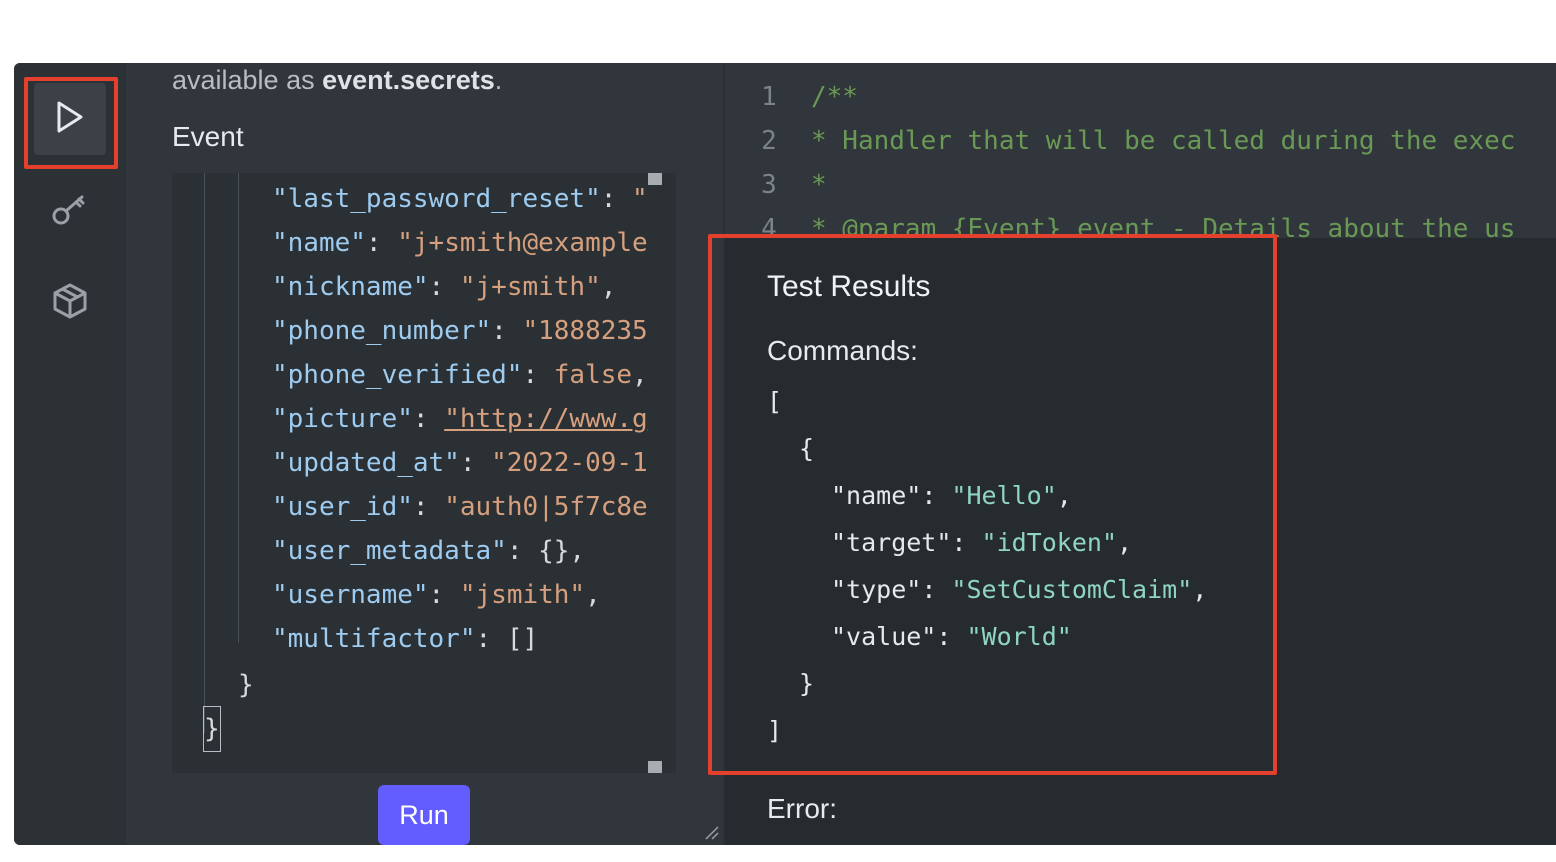 This screenshot has width=1556, height=862. Describe the element at coordinates (522, 595) in the screenshot. I see `json-value: "jsmith"` at that location.